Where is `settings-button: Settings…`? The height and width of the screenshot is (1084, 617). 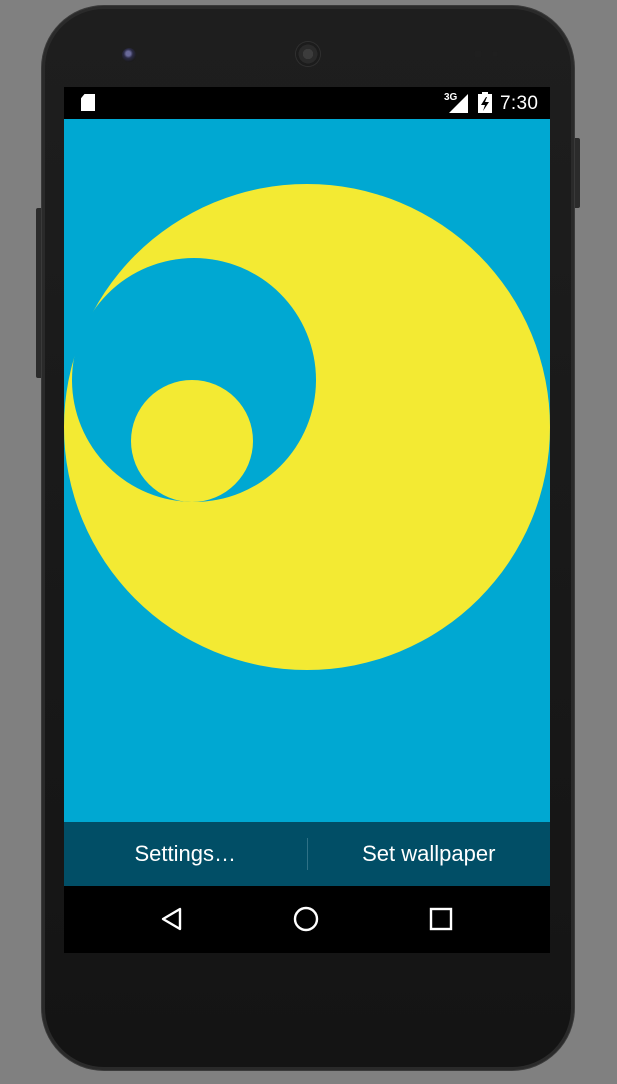 settings-button: Settings… is located at coordinates (185, 854).